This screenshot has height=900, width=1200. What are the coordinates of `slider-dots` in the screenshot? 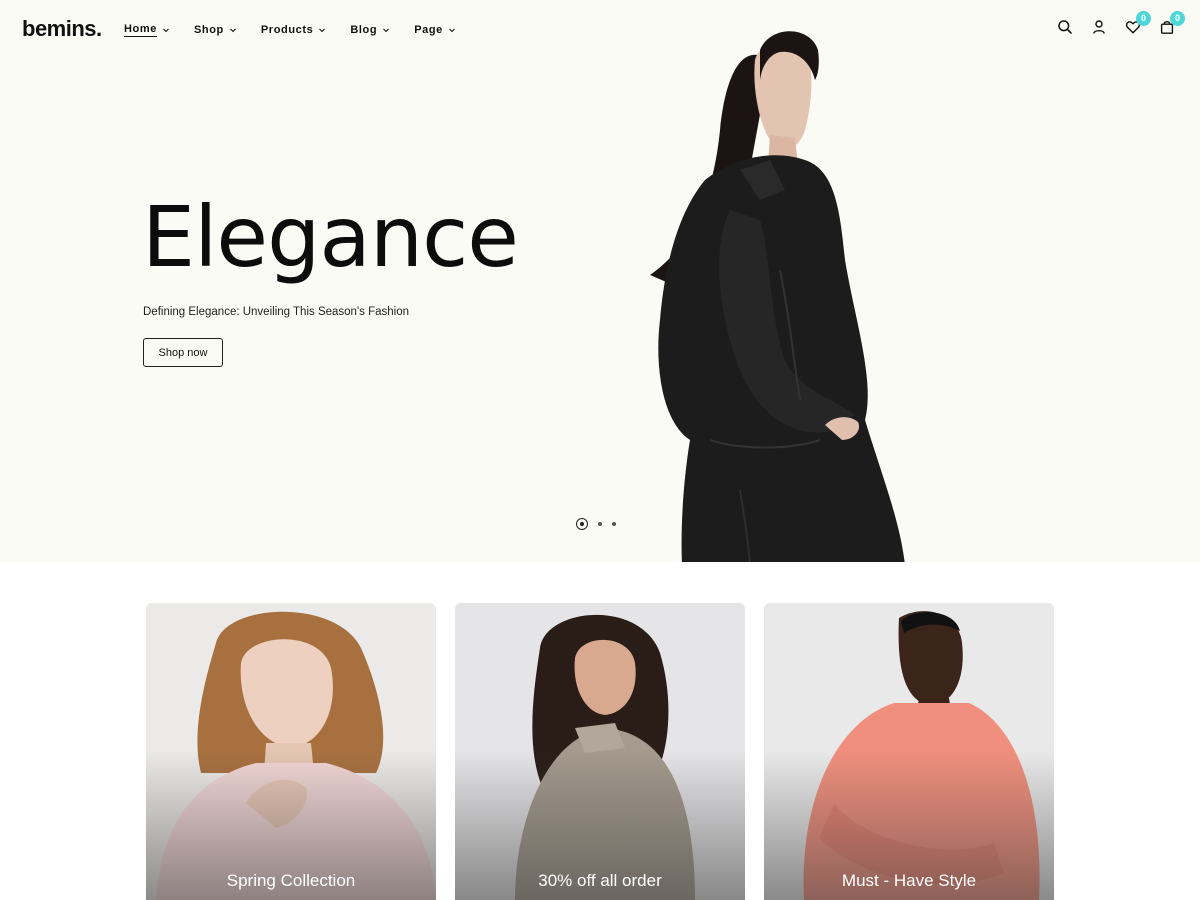 It's located at (596, 524).